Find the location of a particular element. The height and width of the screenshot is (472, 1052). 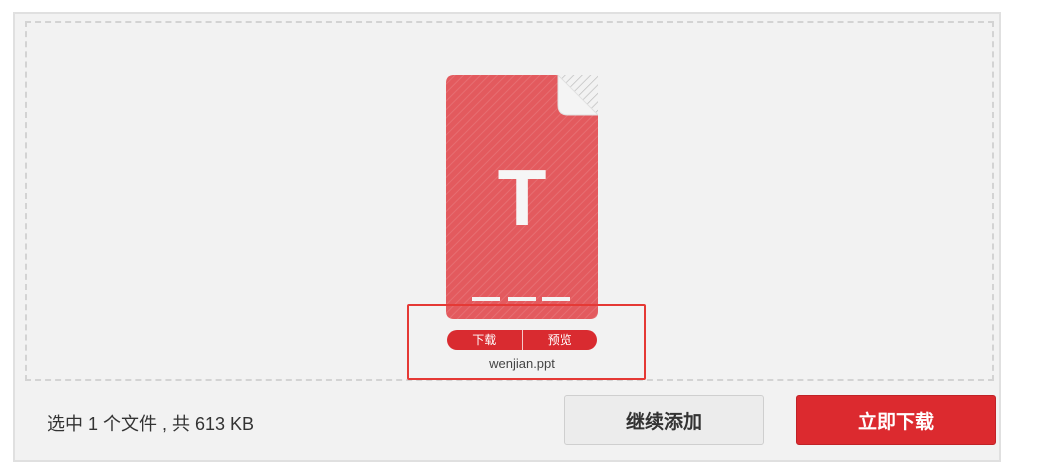

highlight-annotation is located at coordinates (526, 342).